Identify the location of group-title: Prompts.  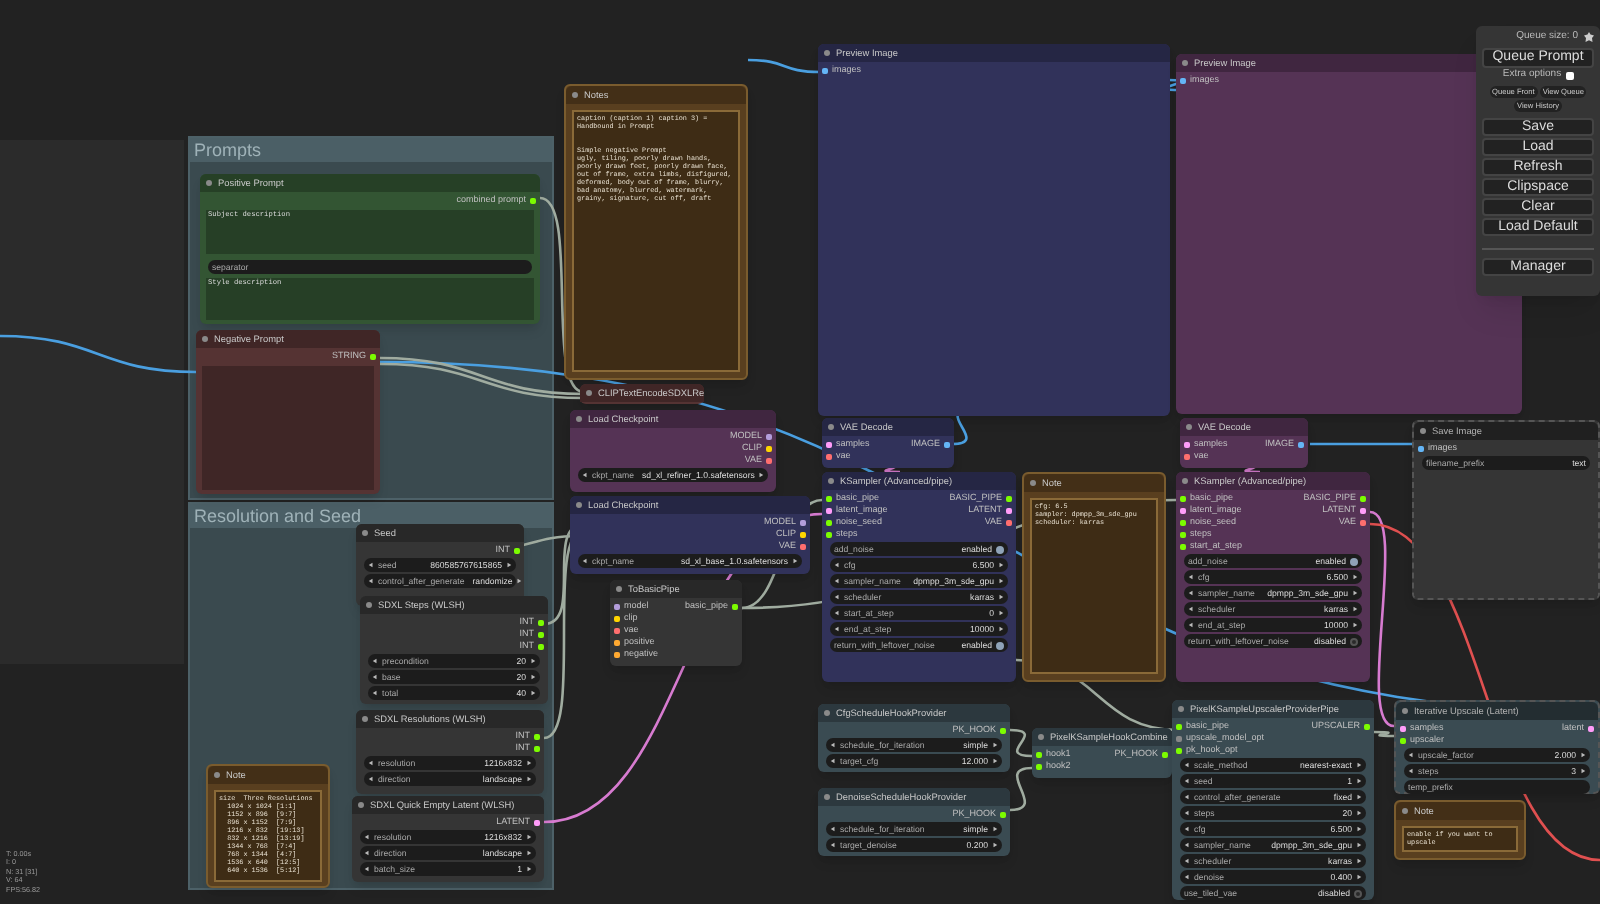
(371, 150).